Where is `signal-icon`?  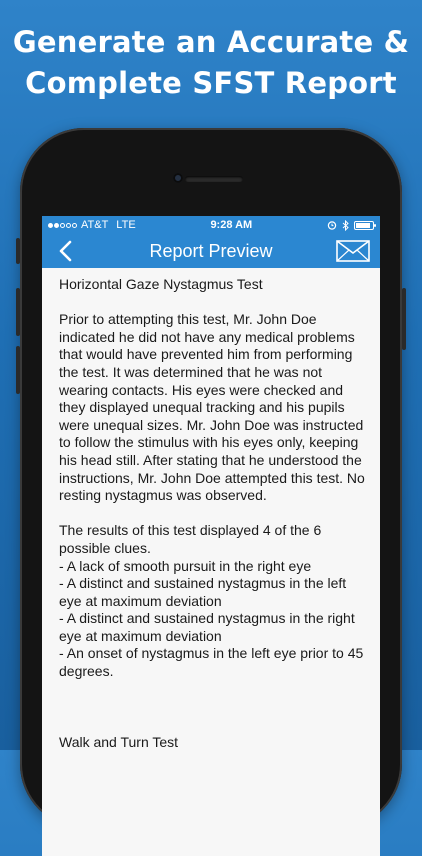 signal-icon is located at coordinates (62, 225).